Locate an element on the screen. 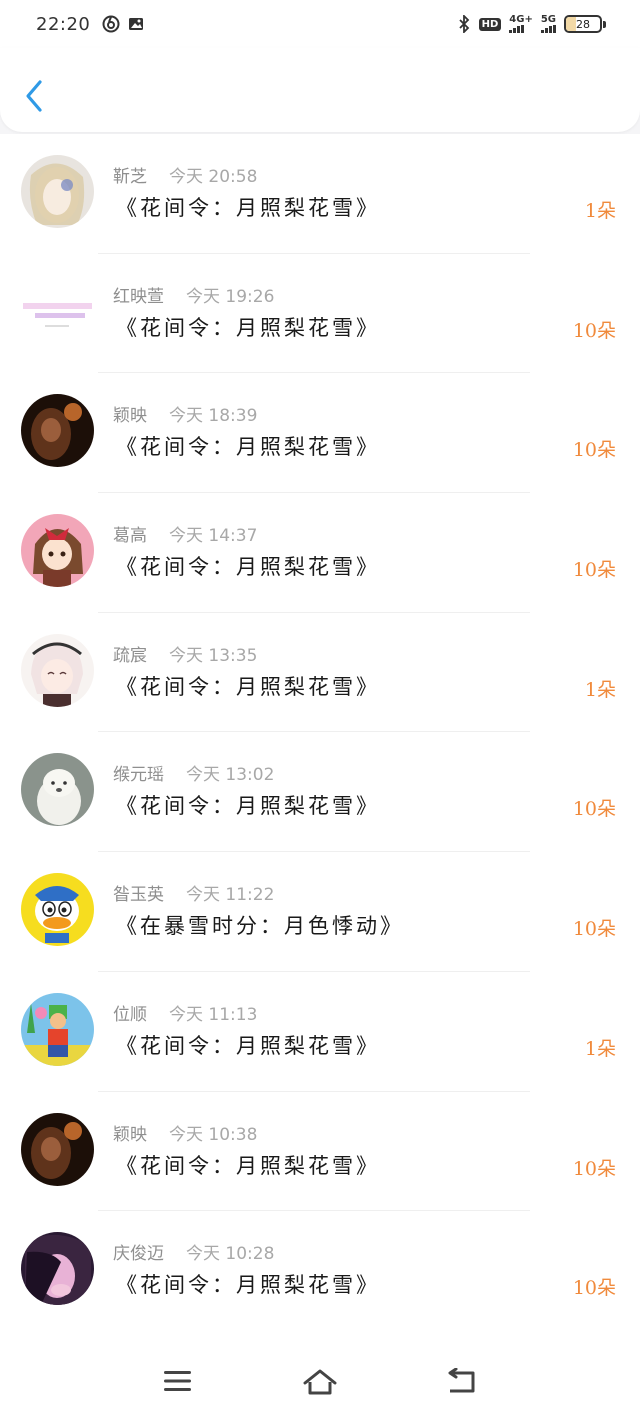 Image resolution: width=640 pixels, height=1423 pixels. hd-badge: HD is located at coordinates (490, 24).